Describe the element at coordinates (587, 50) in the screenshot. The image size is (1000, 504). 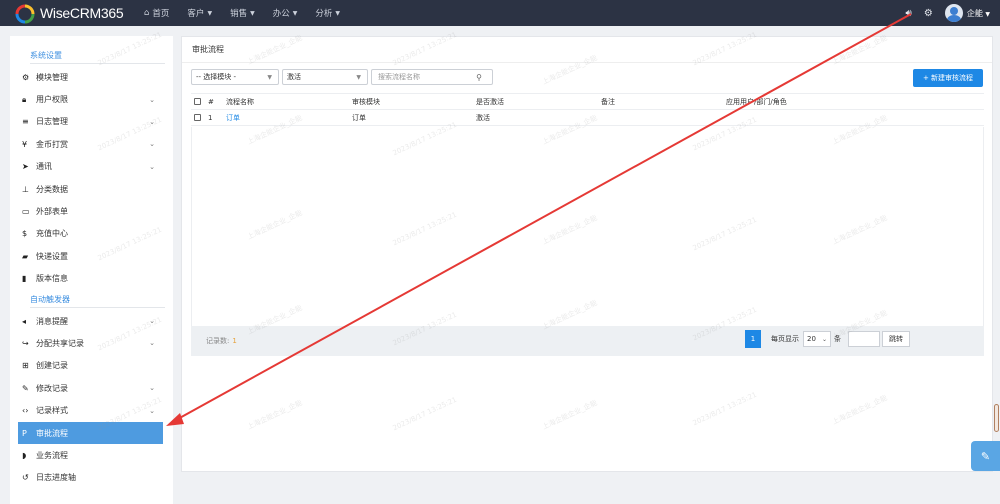
I see `page-title: 审批流程` at that location.